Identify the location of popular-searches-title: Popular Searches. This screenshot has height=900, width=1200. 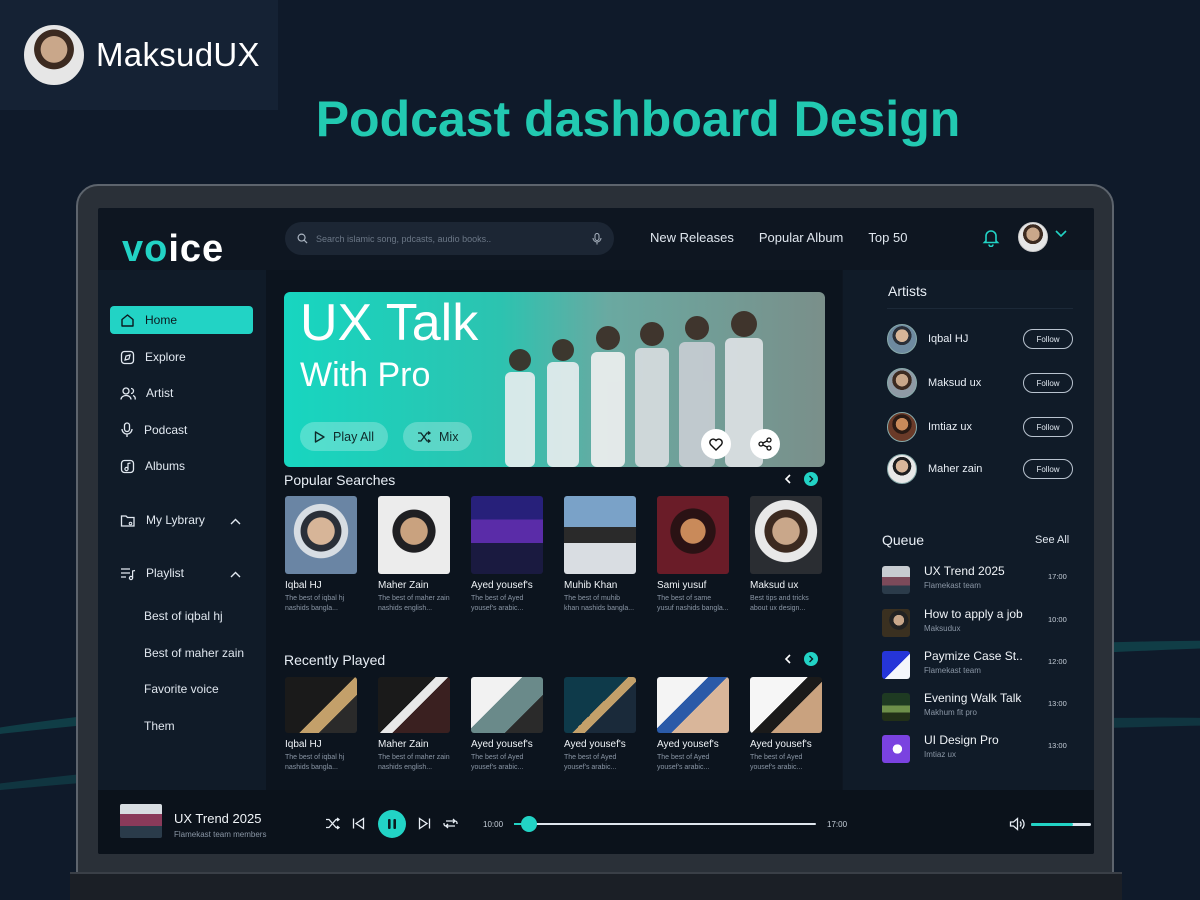
(340, 480).